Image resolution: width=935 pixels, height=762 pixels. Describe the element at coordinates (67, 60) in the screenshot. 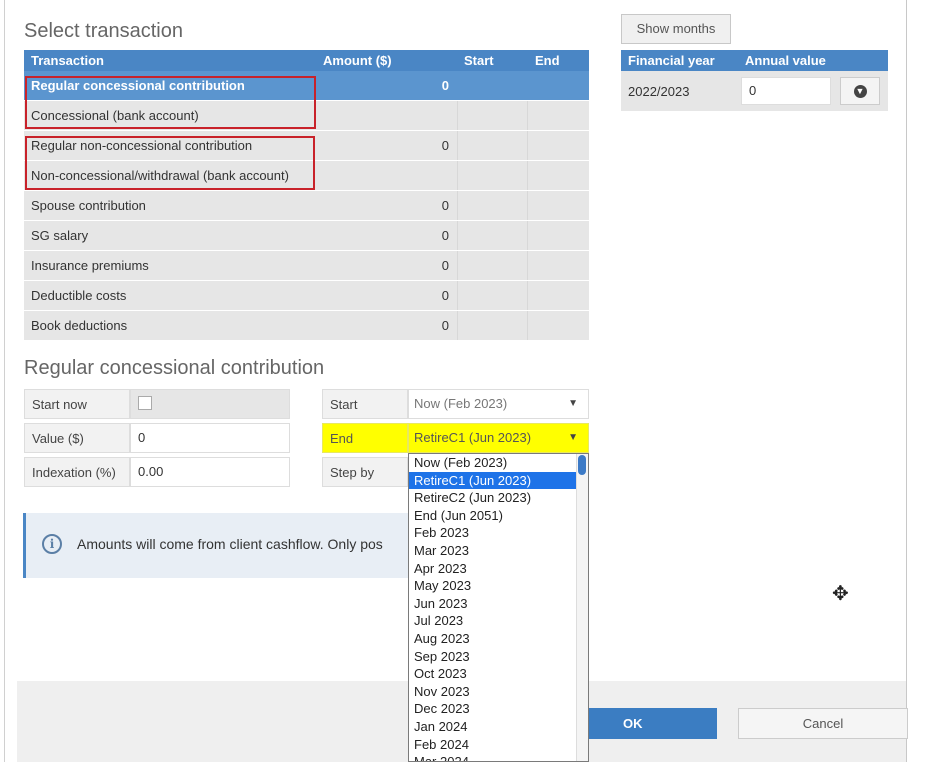

I see `column-header-transaction: Transaction` at that location.